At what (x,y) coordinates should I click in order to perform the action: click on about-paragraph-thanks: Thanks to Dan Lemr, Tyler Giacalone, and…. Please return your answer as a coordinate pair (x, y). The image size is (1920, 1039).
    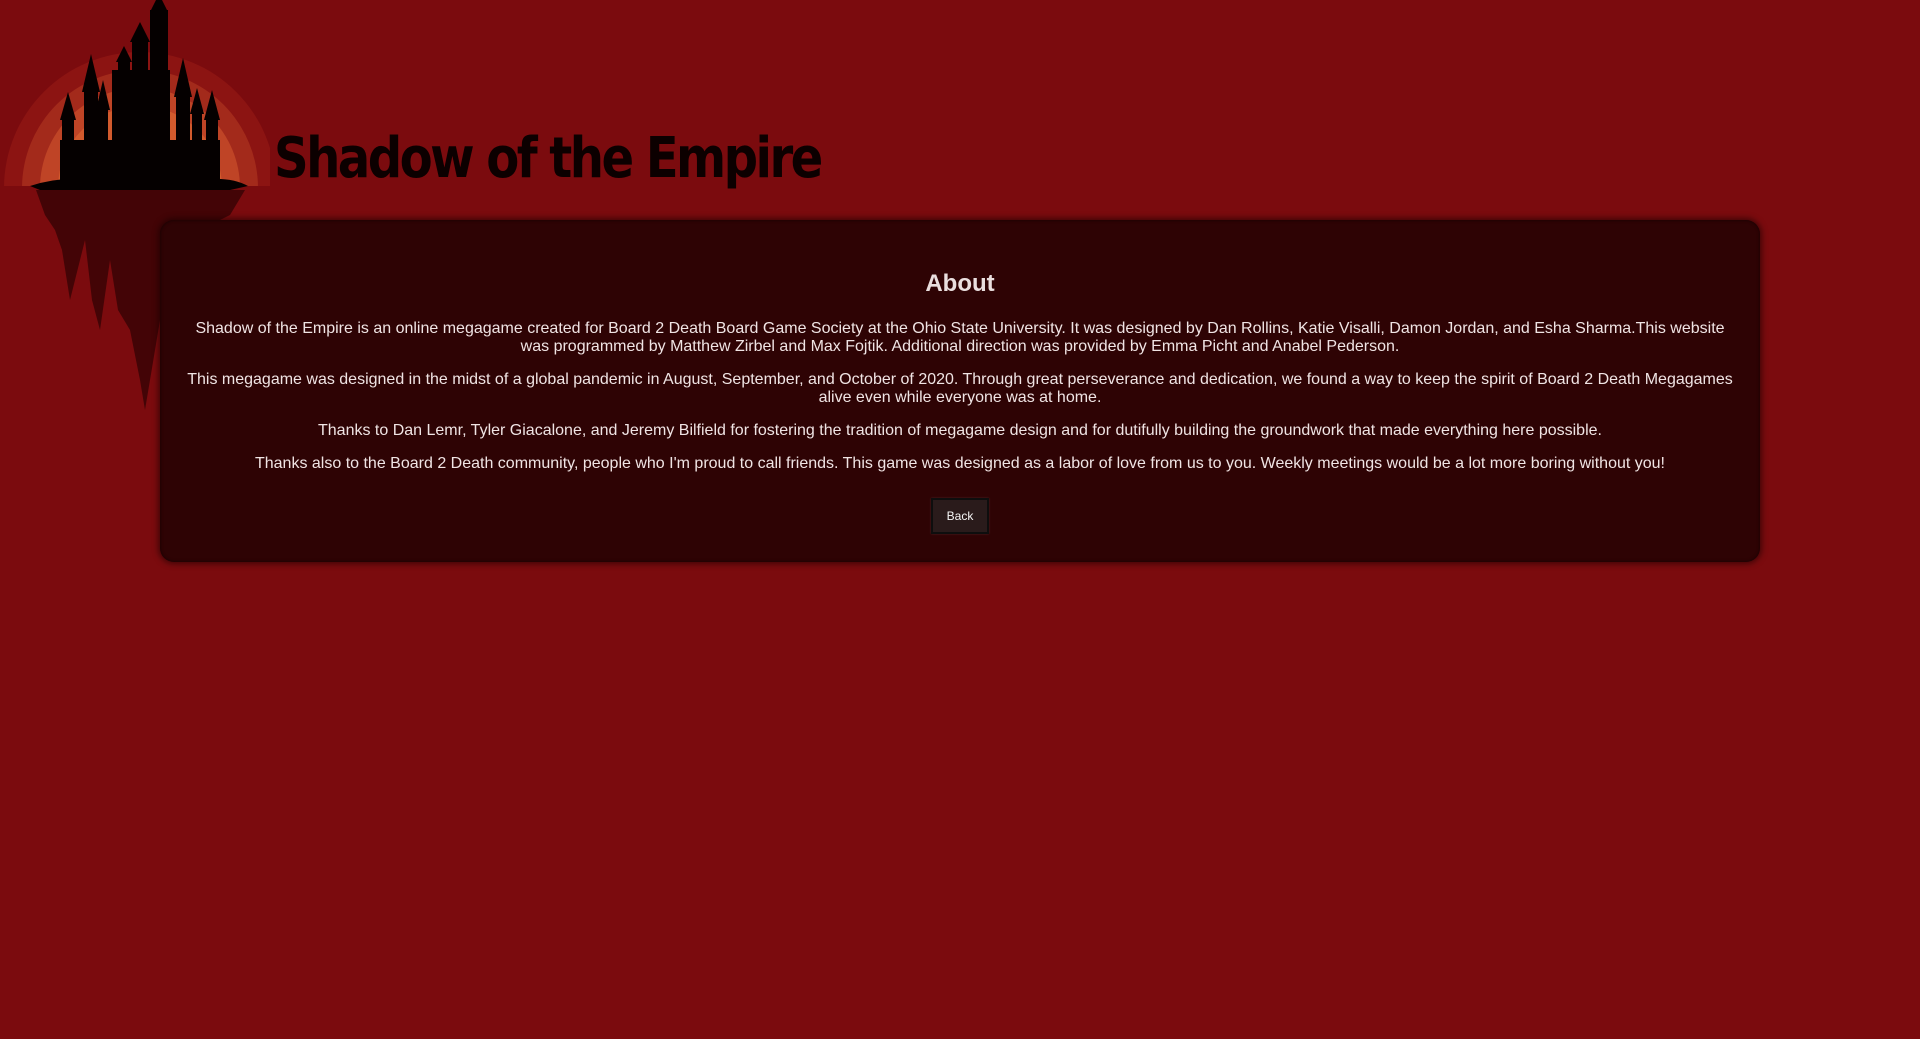
    Looking at the image, I should click on (960, 430).